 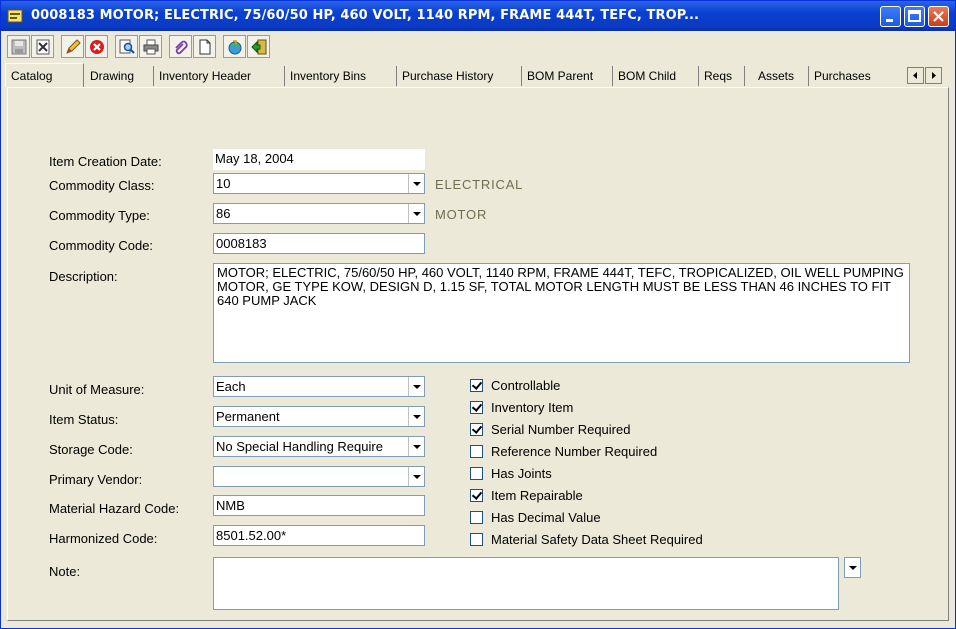 I want to click on description-label: Description:, so click(x=83, y=276).